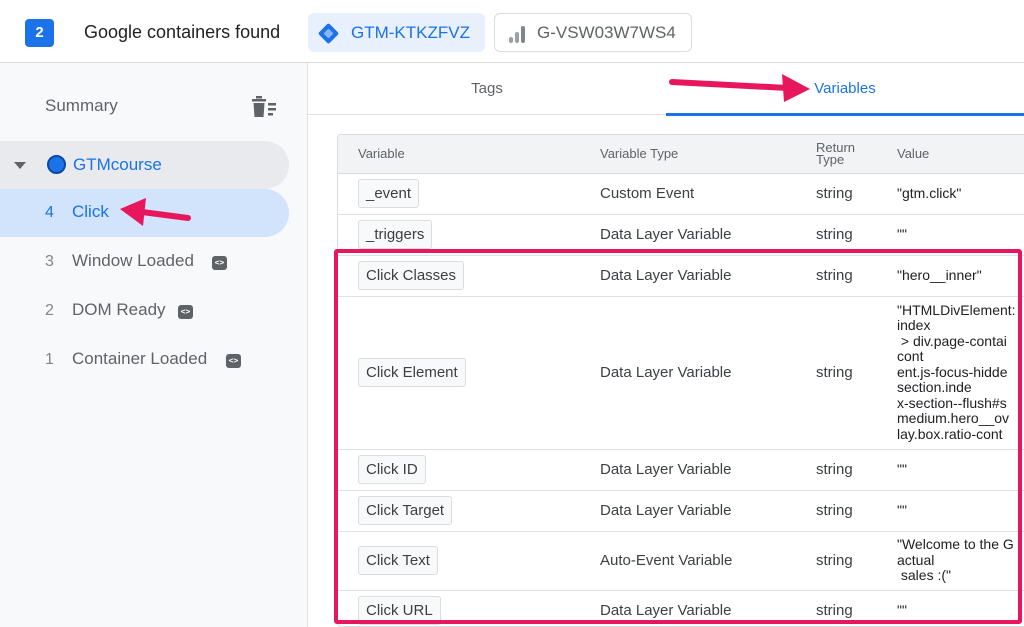  I want to click on event-name: DOM Ready, so click(119, 309).